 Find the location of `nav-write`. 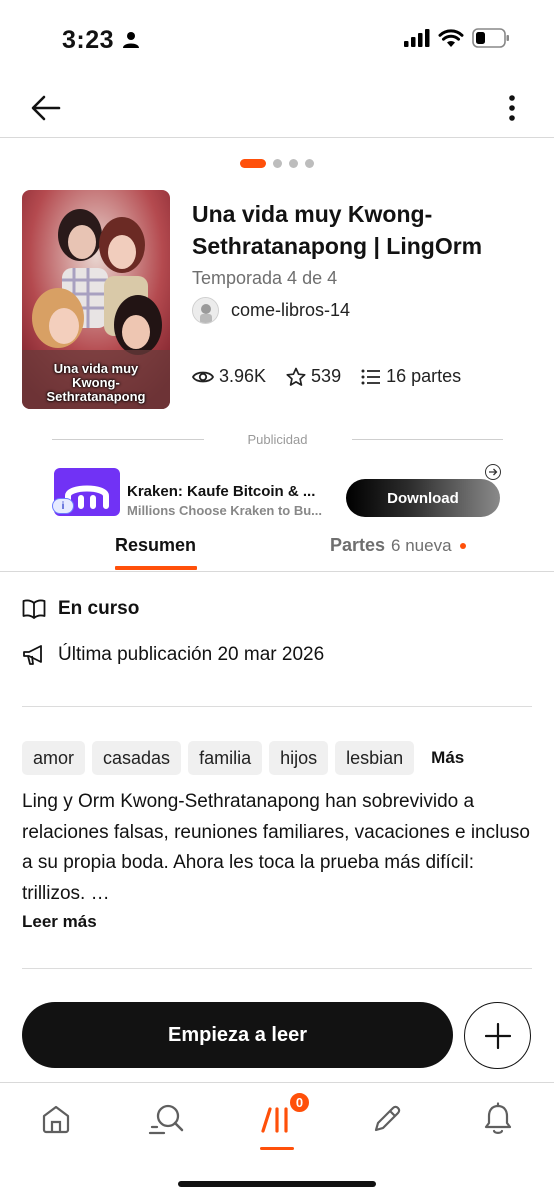

nav-write is located at coordinates (387, 1119).